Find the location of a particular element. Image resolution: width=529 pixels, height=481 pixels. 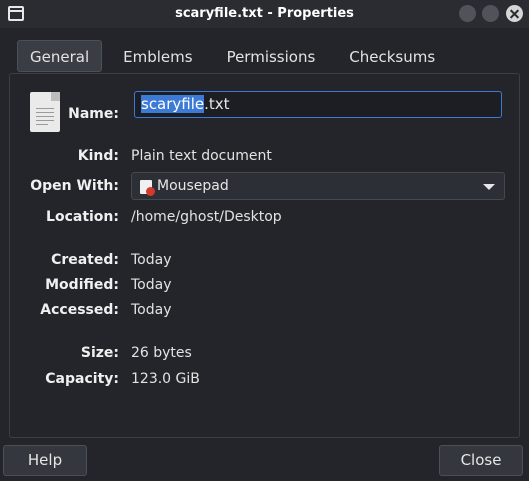

kind-label: Kind: is located at coordinates (98, 156).